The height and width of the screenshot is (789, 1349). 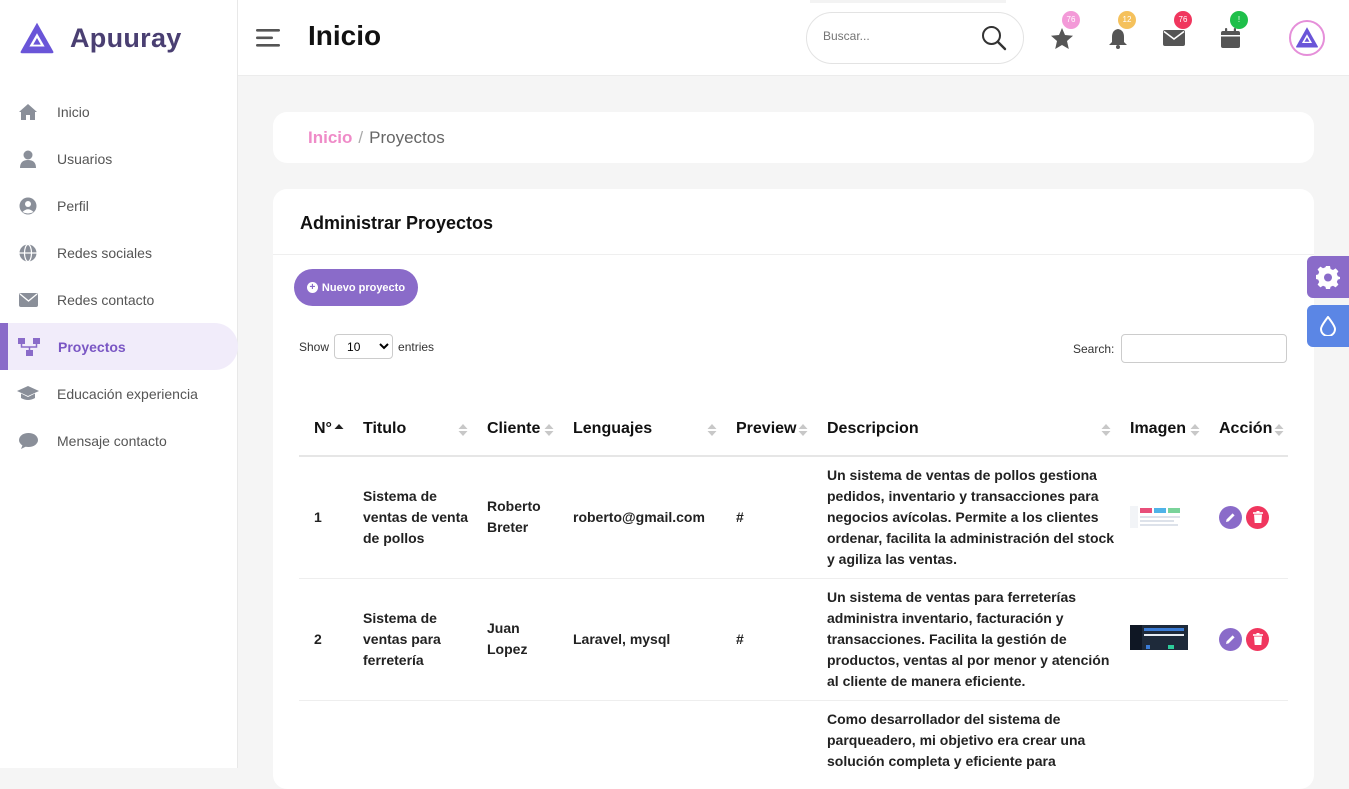 I want to click on entries-select: 10, so click(x=364, y=346).